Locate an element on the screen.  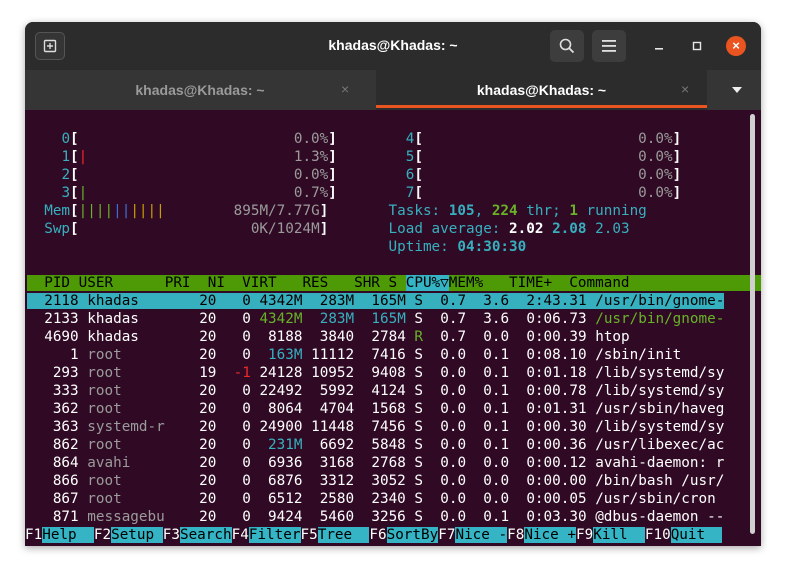
cpu-meter-5: 5[ 0.0%] is located at coordinates (543, 157).